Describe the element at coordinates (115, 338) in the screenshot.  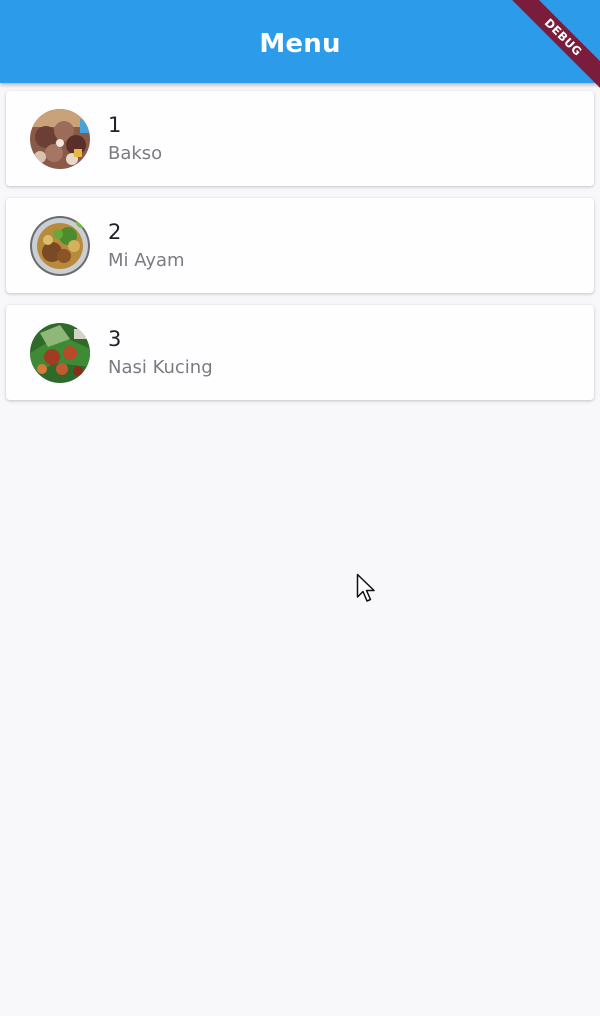
I see `list-item-title: 3` at that location.